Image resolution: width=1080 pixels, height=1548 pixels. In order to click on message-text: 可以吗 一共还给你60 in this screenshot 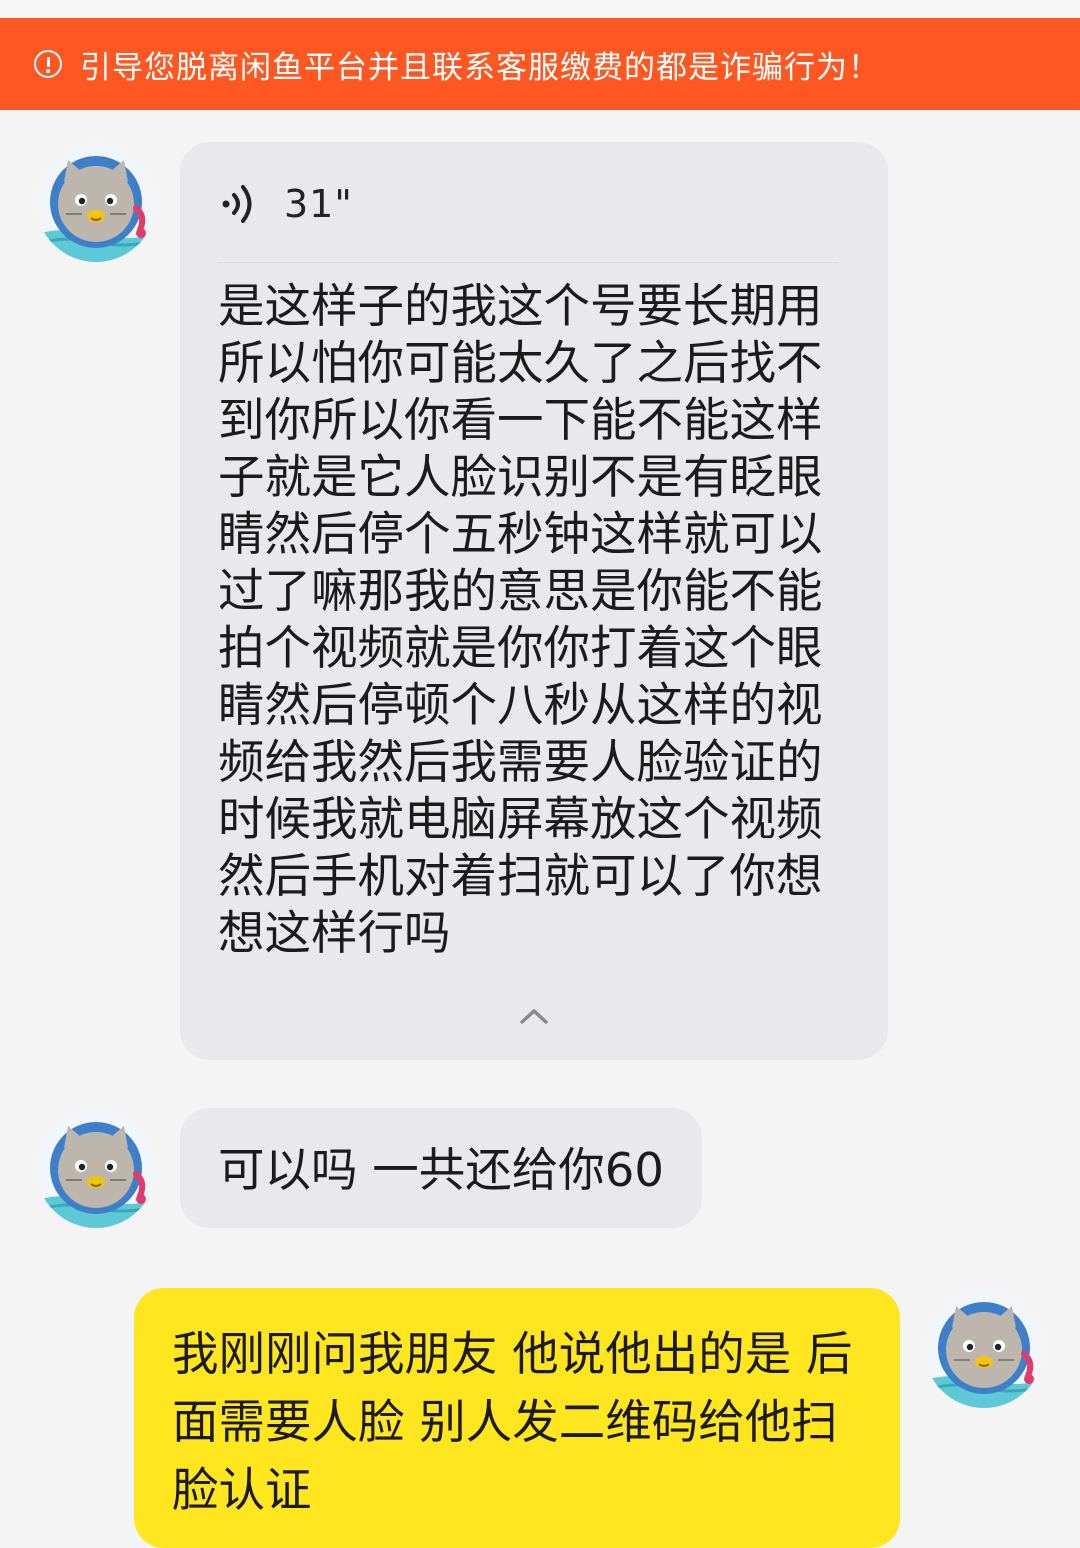, I will do `click(441, 1170)`.